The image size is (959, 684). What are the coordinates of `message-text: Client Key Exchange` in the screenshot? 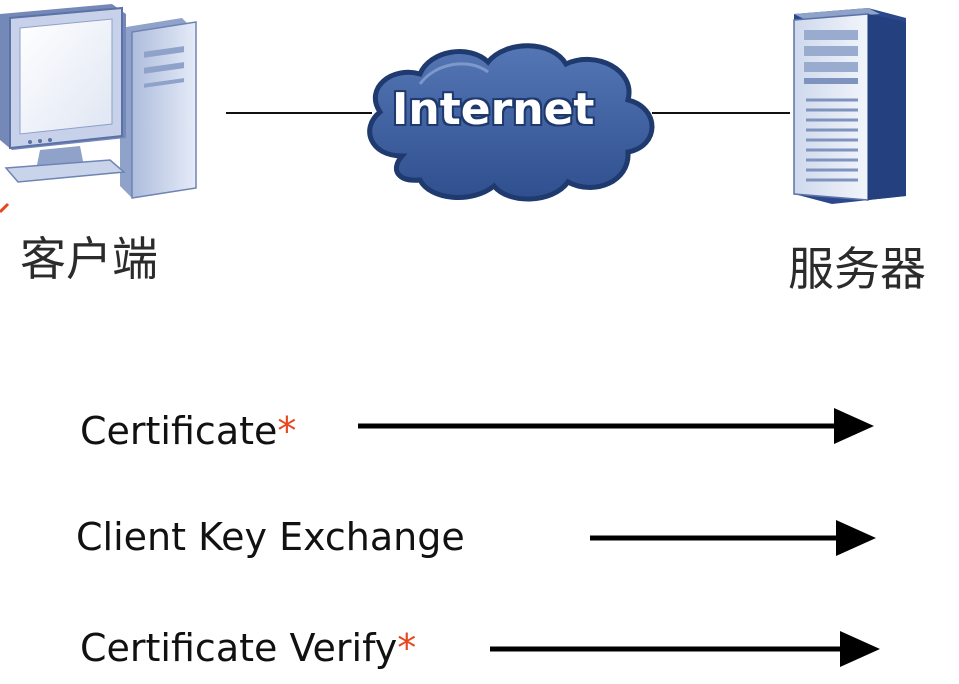 It's located at (270, 537).